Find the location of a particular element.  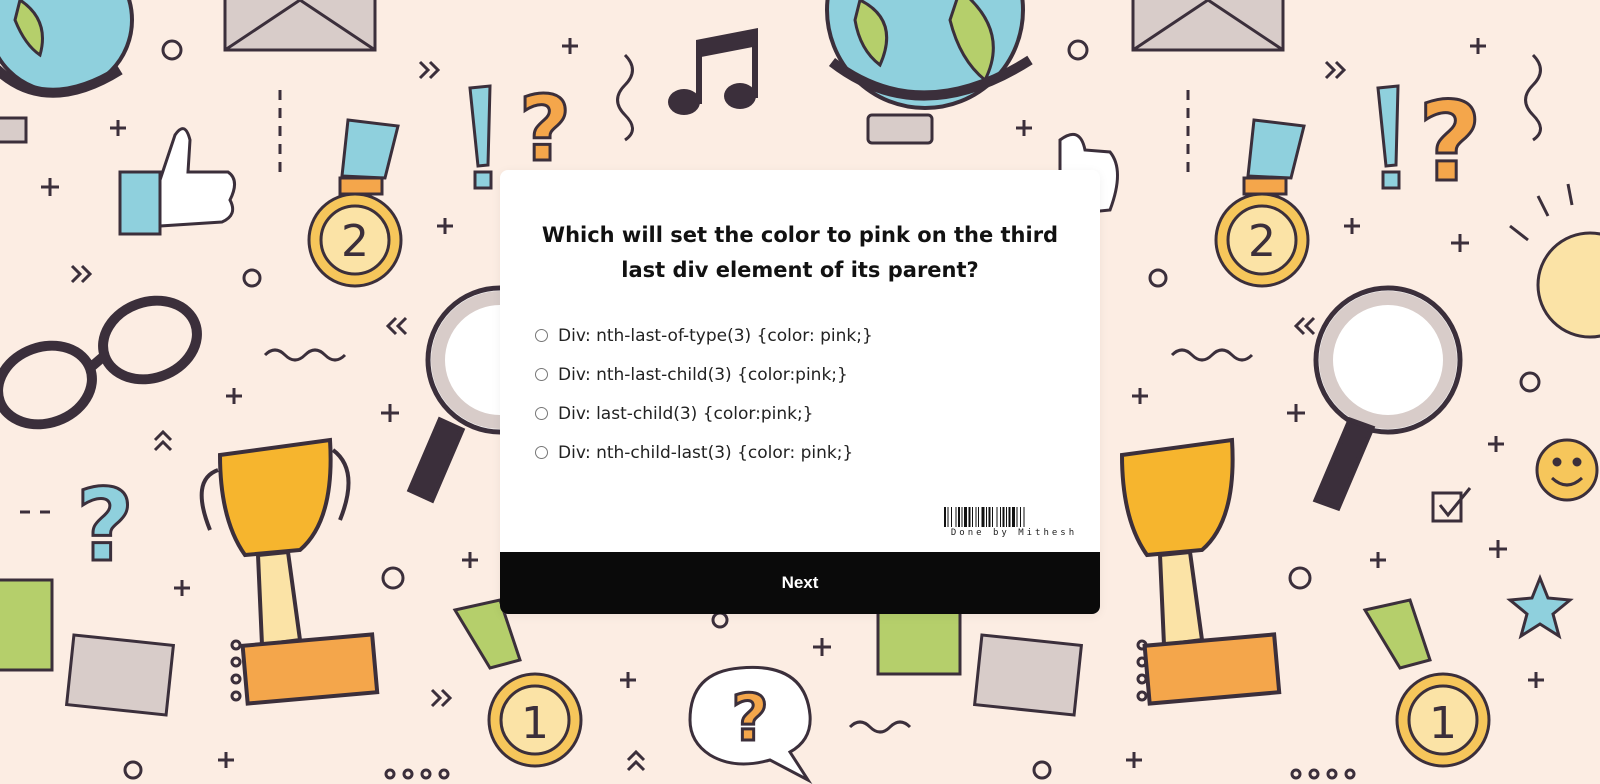

option-label: Div: last-child(3) {color:pink;} is located at coordinates (686, 413).